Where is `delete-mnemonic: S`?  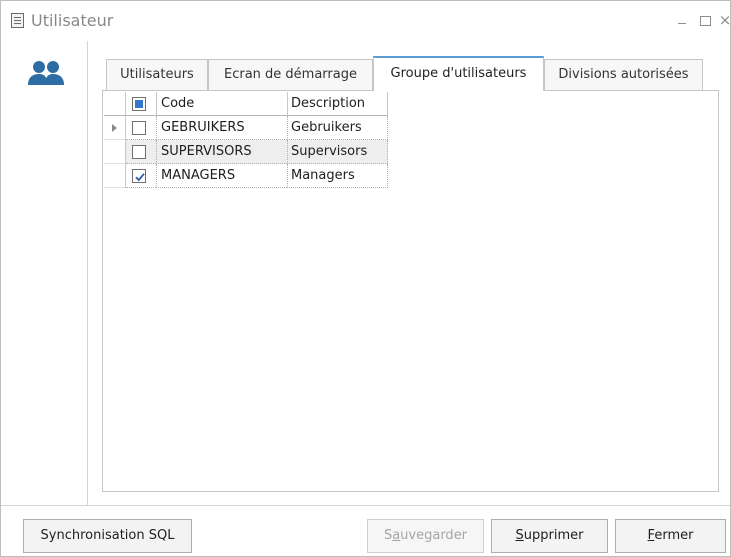 delete-mnemonic: S is located at coordinates (519, 535).